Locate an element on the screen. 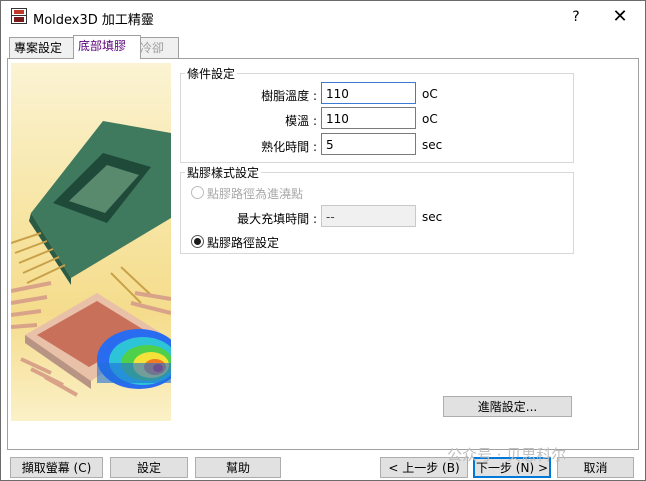 The width and height of the screenshot is (646, 481). chip-package-image is located at coordinates (91, 259).